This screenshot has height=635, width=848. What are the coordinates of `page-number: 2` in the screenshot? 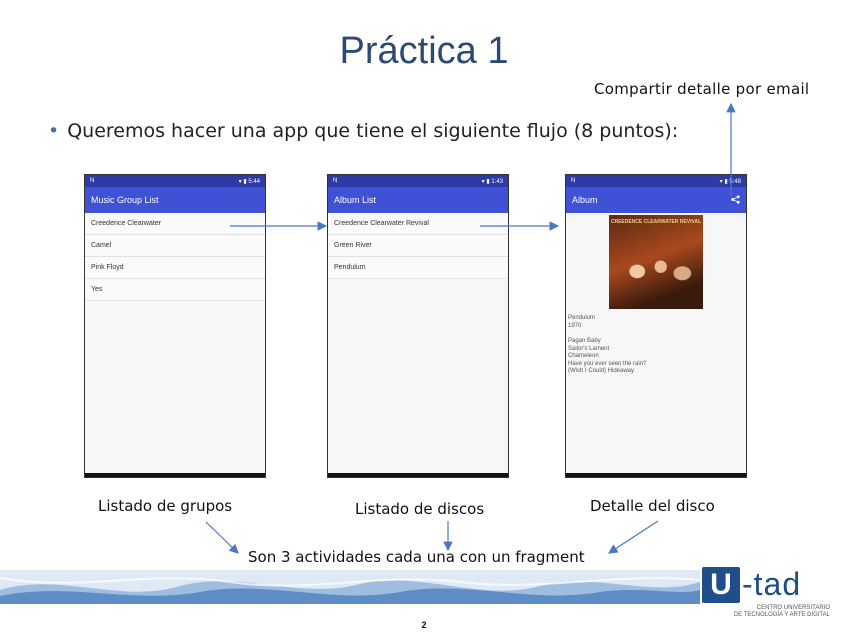 It's located at (424, 625).